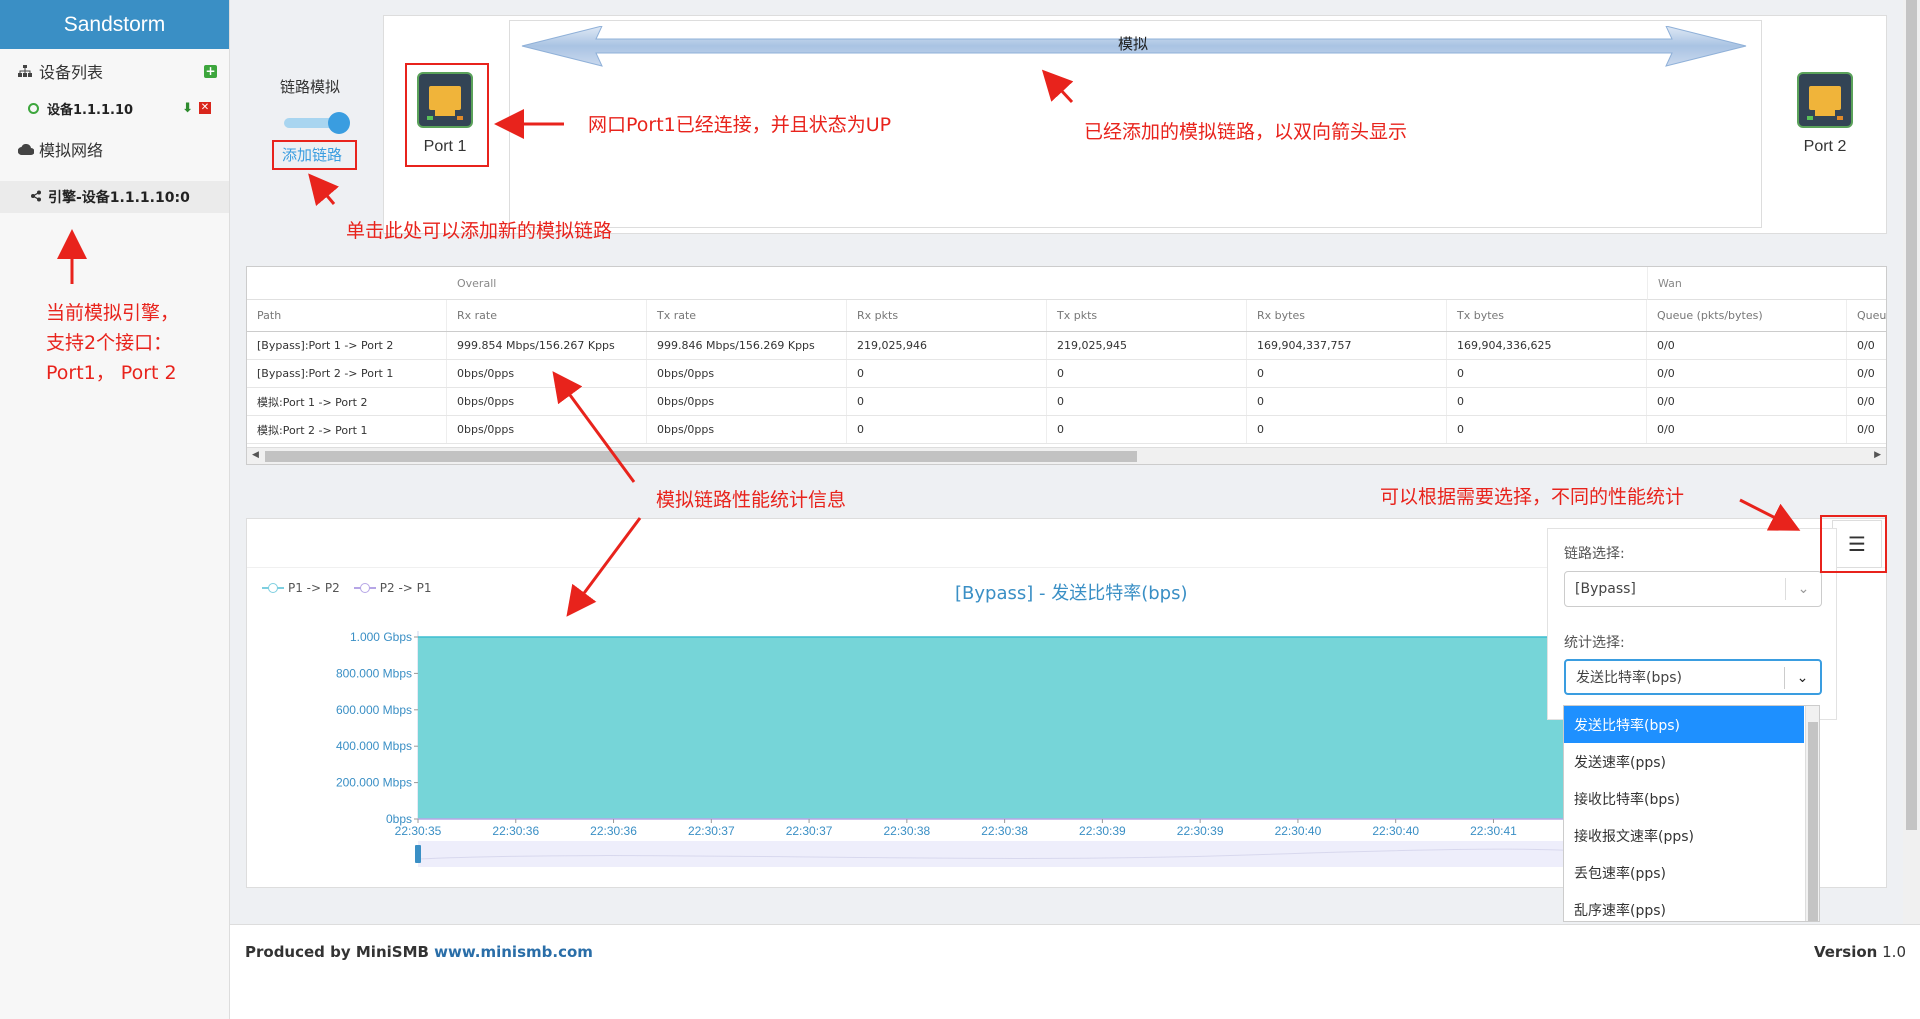 This screenshot has height=1019, width=1920. Describe the element at coordinates (1911, 462) in the screenshot. I see `page-scrollbar` at that location.